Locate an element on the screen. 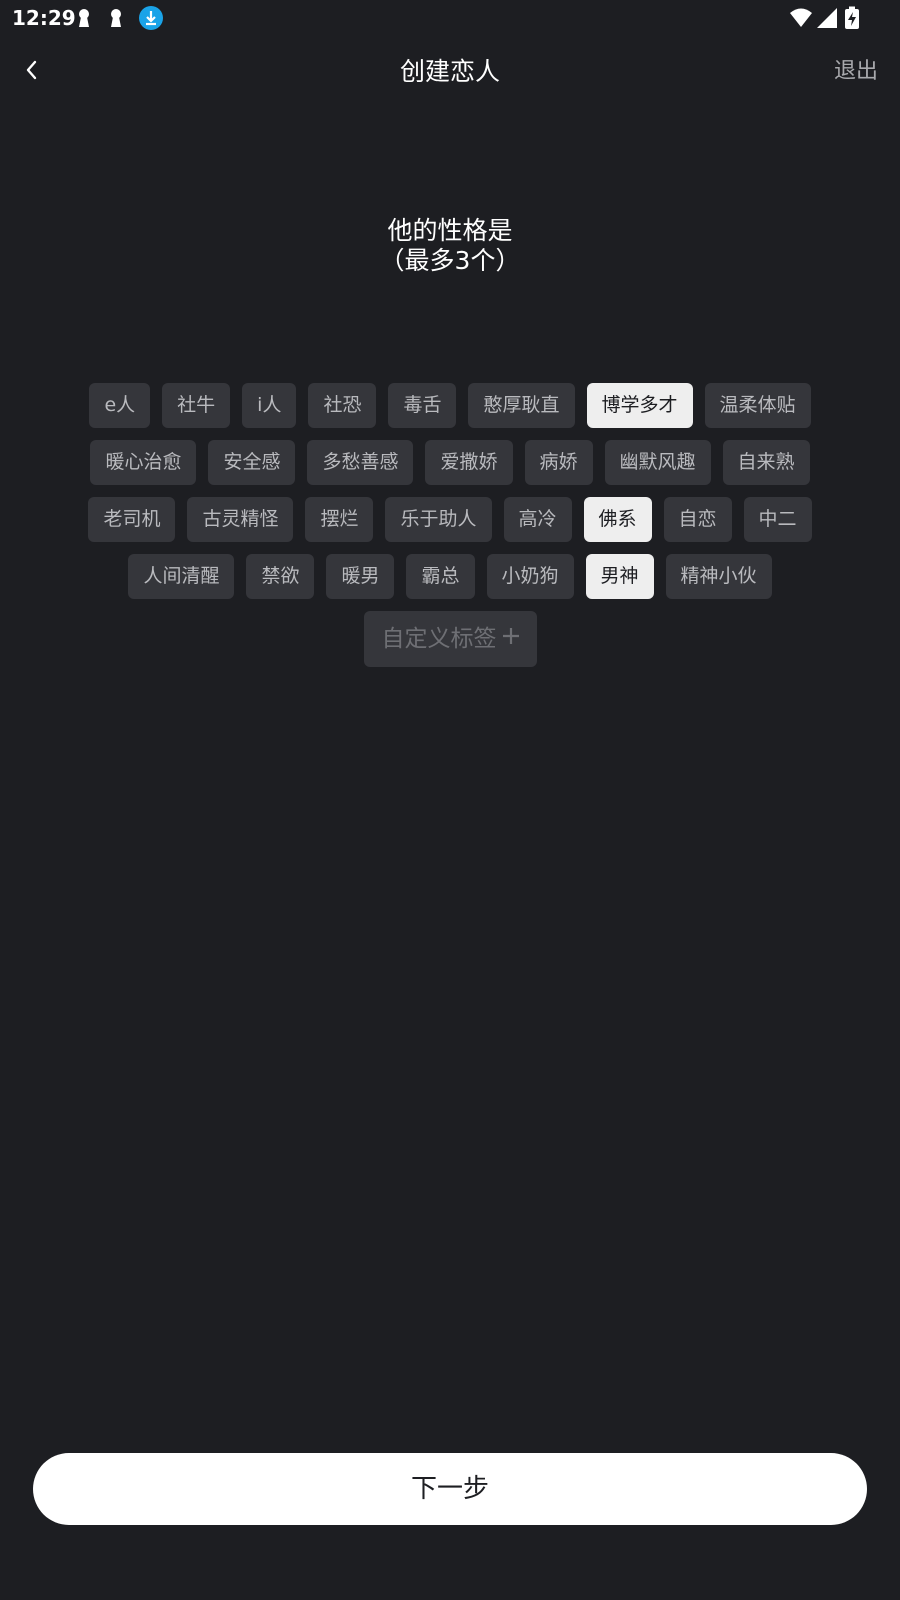 Image resolution: width=900 pixels, height=1600 pixels. personality-tag: 病娇 is located at coordinates (558, 462).